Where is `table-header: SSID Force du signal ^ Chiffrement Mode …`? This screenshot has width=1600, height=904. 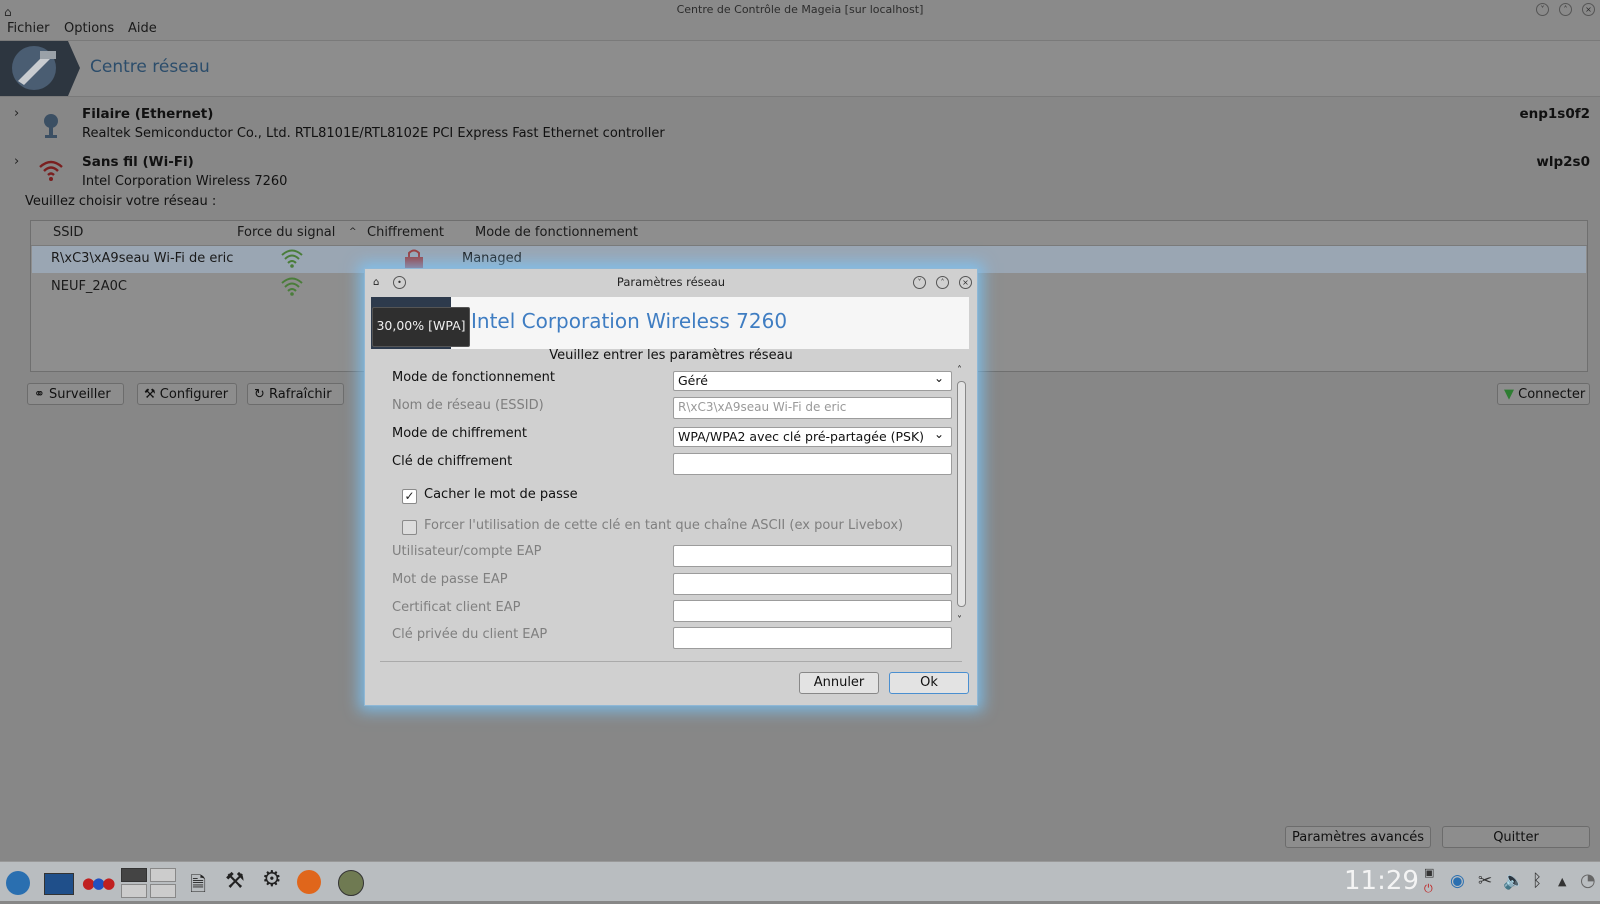
table-header: SSID Force du signal ^ Chiffrement Mode … is located at coordinates (809, 233).